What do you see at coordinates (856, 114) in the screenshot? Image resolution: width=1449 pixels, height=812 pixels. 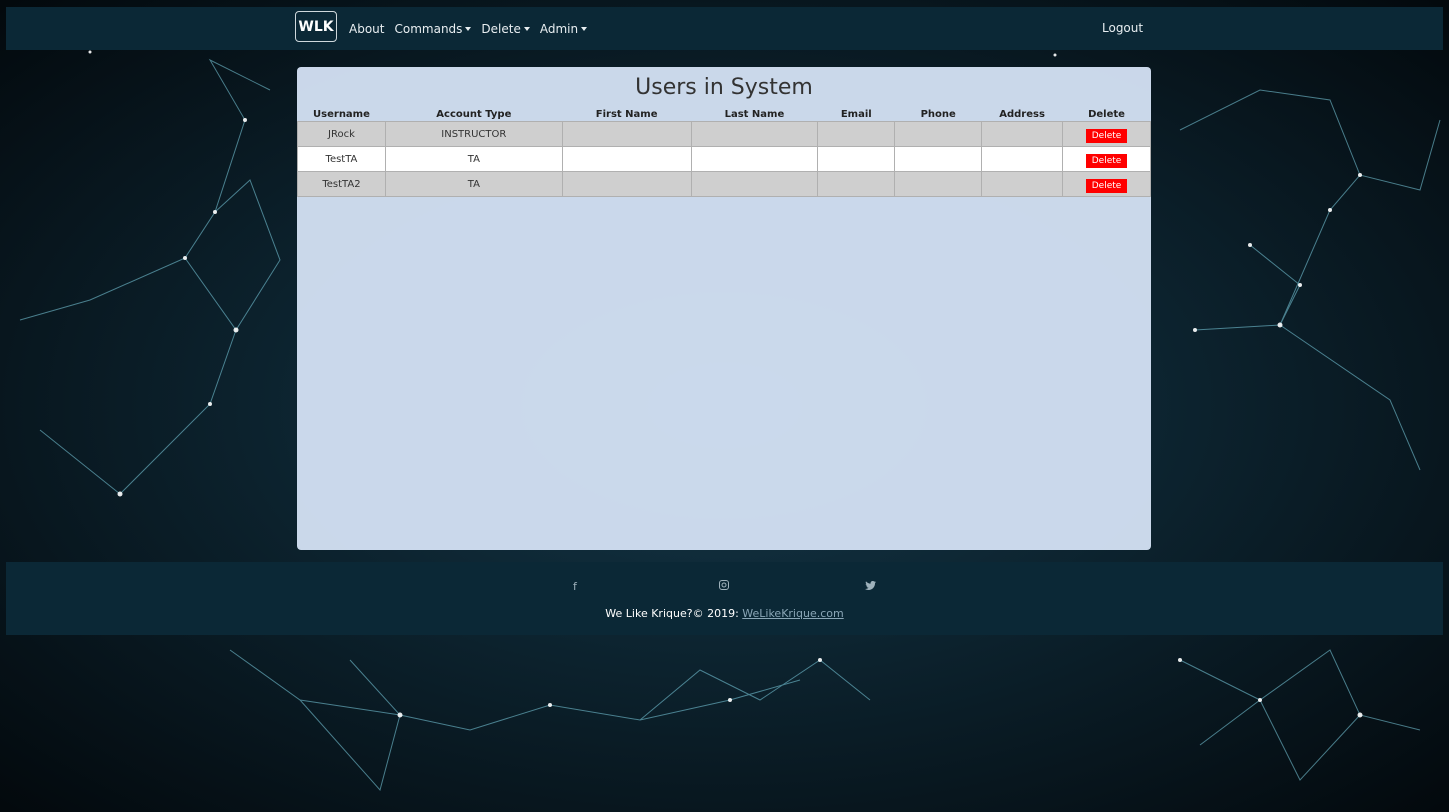 I see `column-header-email: Email` at bounding box center [856, 114].